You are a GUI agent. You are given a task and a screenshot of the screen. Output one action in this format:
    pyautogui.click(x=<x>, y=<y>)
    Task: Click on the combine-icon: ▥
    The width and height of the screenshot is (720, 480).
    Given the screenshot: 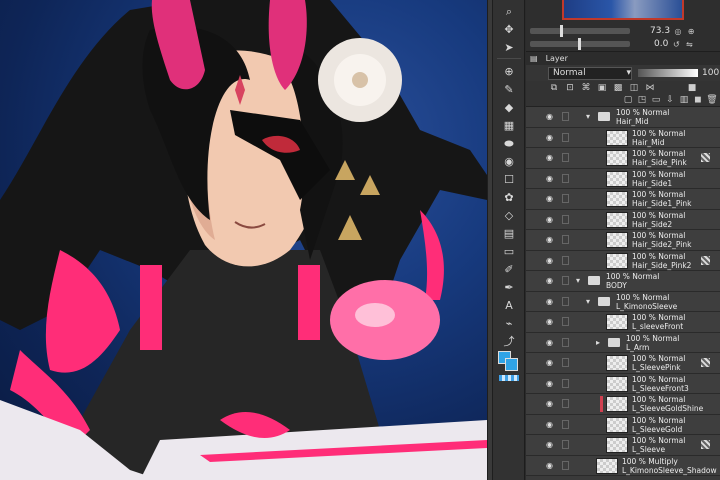 What is the action you would take?
    pyautogui.click(x=684, y=99)
    